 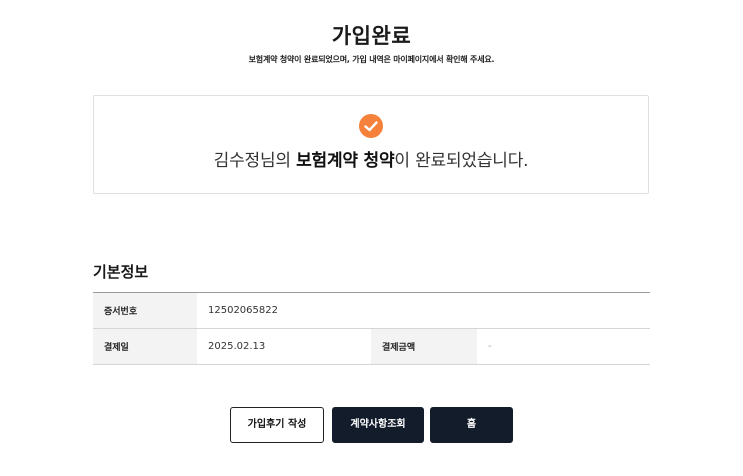 I want to click on completion-message: 김수정님의 보험계약 청약이 완료되었습니다., so click(x=371, y=158).